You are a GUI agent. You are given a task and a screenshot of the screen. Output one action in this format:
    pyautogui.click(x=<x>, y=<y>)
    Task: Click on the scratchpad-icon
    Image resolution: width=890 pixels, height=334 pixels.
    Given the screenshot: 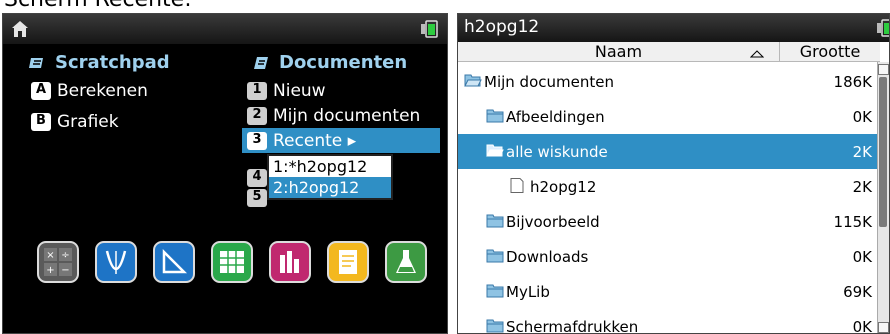 What is the action you would take?
    pyautogui.click(x=36, y=63)
    